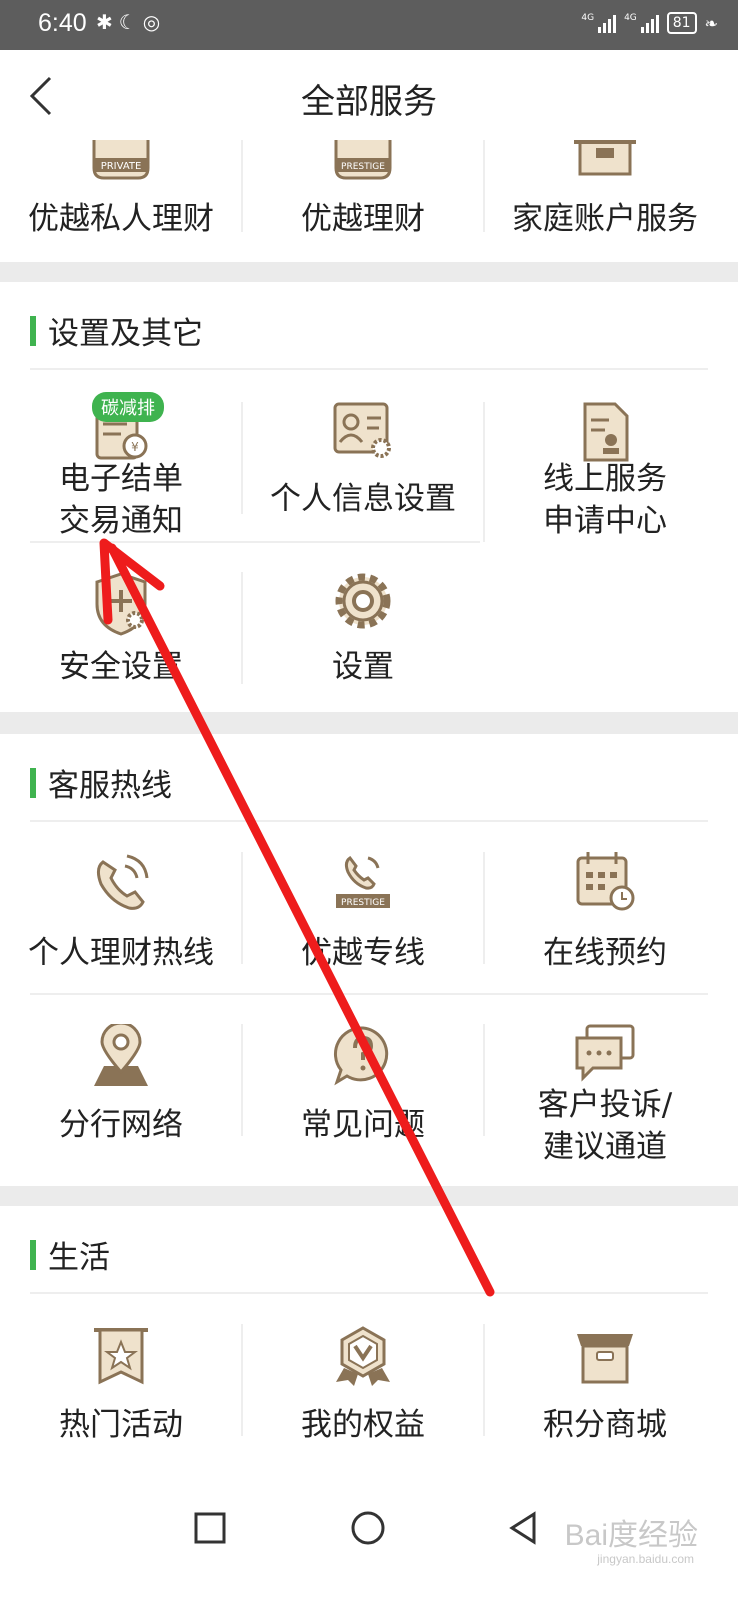 This screenshot has width=738, height=1600. What do you see at coordinates (363, 953) in the screenshot?
I see `service-label: 优越专线` at bounding box center [363, 953].